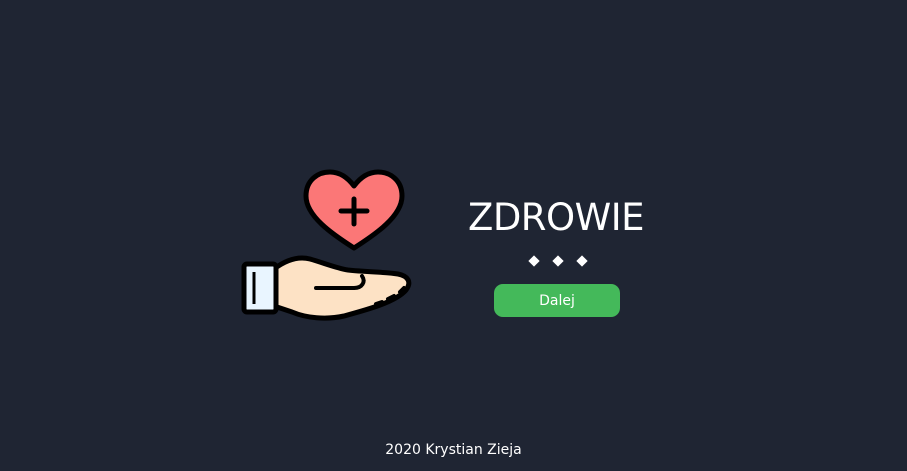 This screenshot has height=471, width=907. Describe the element at coordinates (328, 247) in the screenshot. I see `heart-hand-icon` at that location.